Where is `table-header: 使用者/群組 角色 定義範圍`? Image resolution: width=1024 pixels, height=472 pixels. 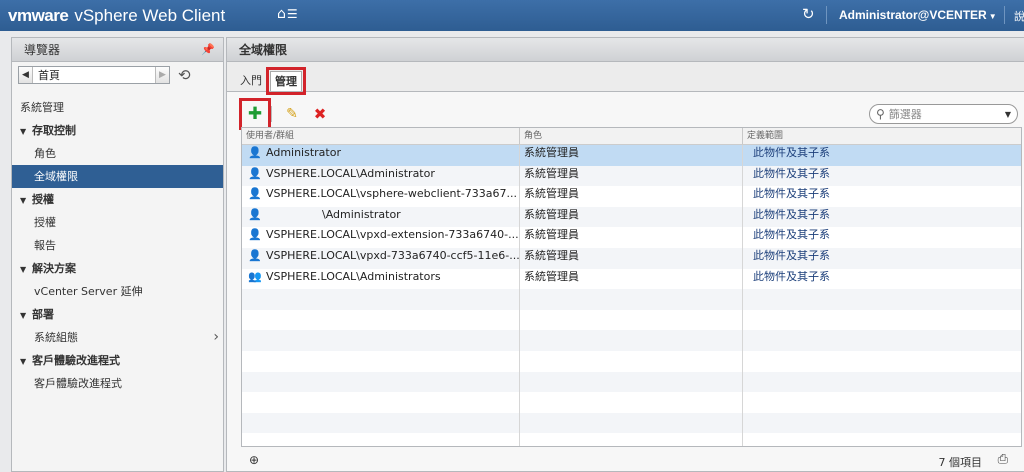
table-header: 使用者/群組 角色 定義範圍 is located at coordinates (631, 136).